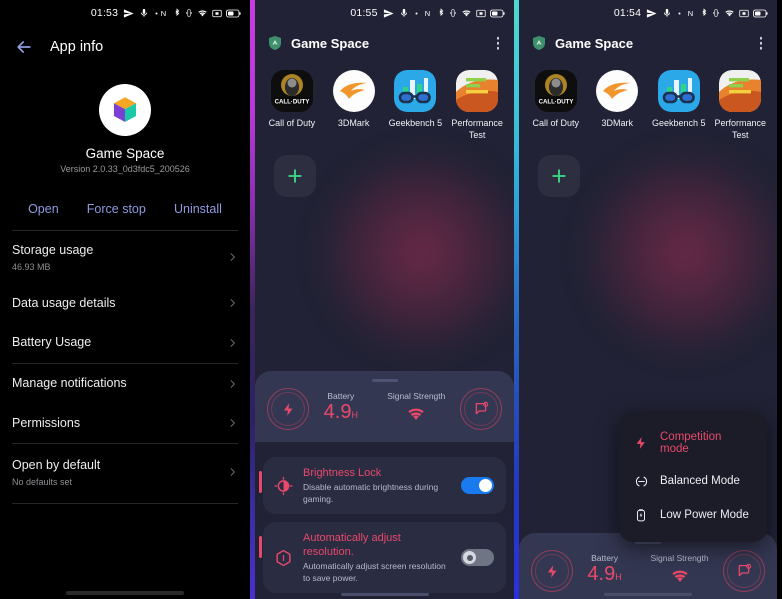 The width and height of the screenshot is (782, 599). What do you see at coordinates (477, 129) in the screenshot?
I see `game-label: Performance Test` at bounding box center [477, 129].